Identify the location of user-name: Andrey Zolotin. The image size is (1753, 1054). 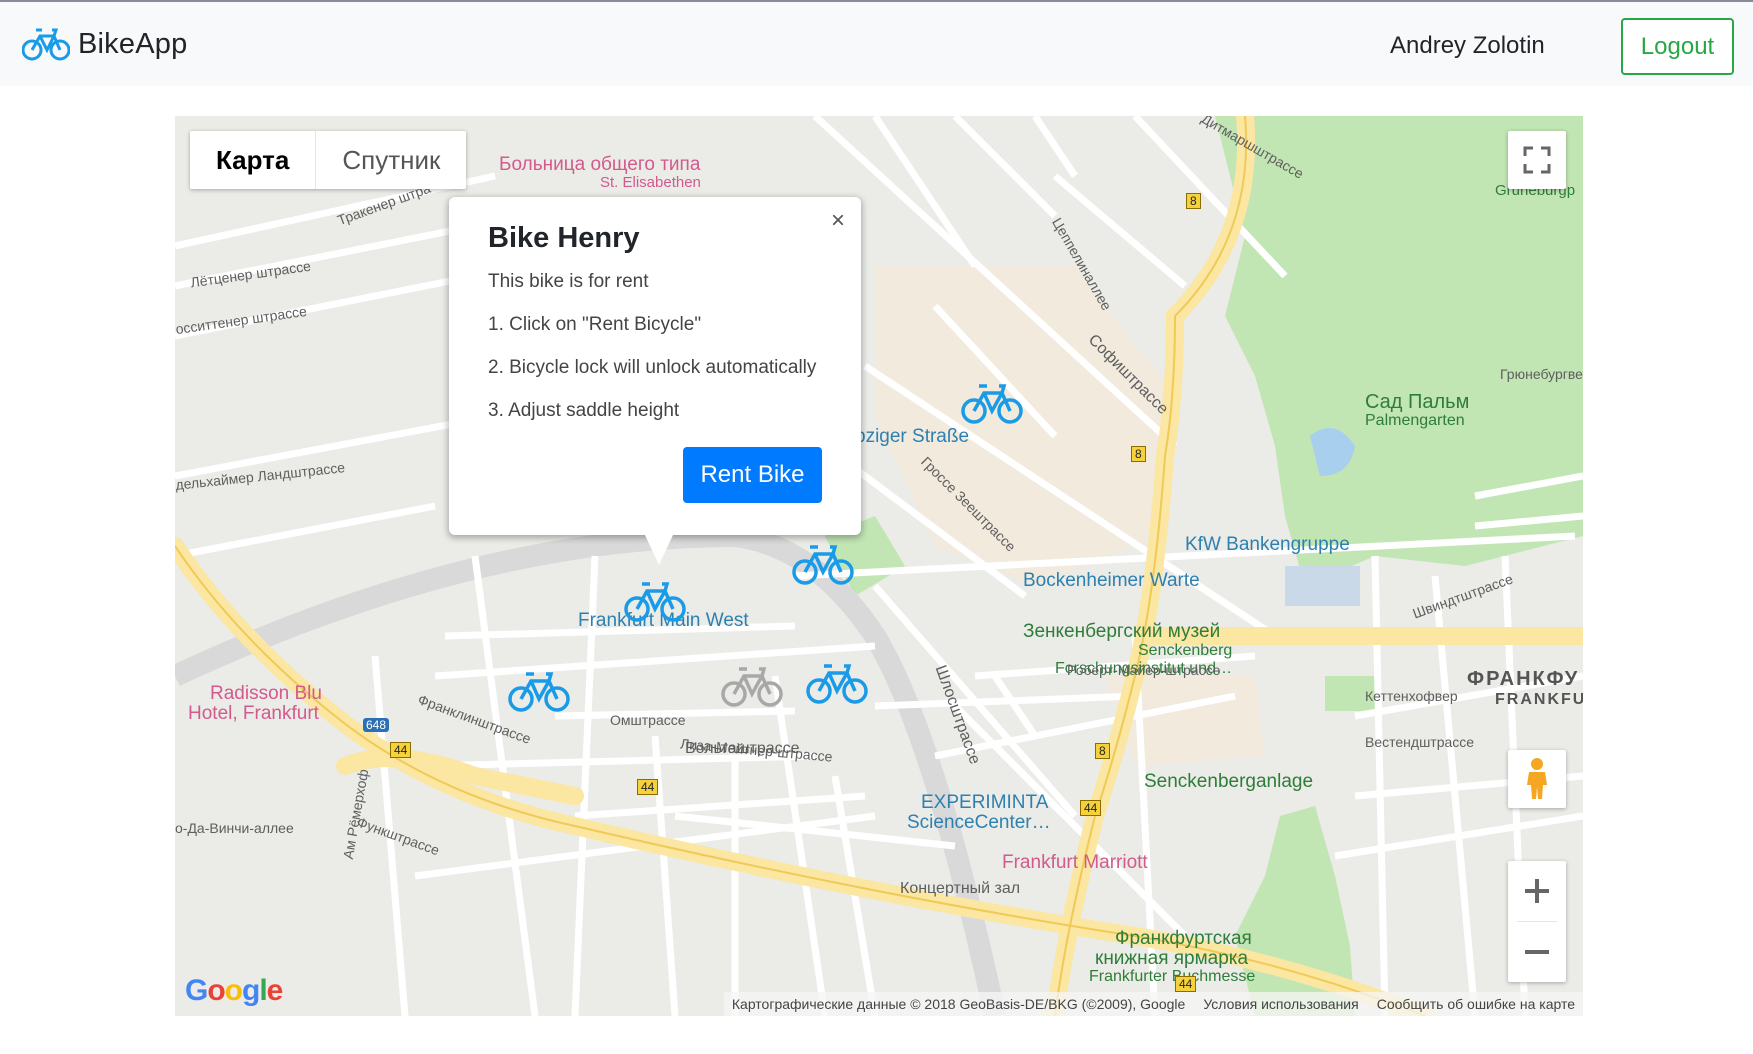
(1467, 45).